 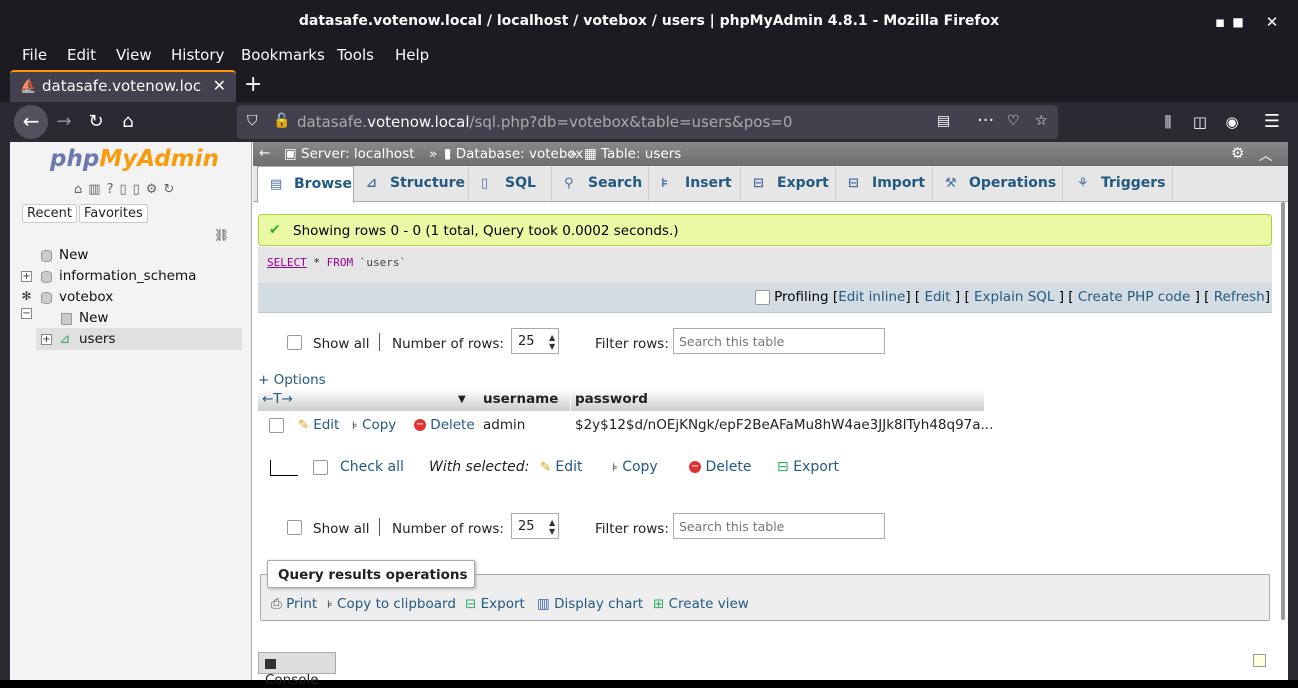 I want to click on library-icon: ⫼, so click(x=1168, y=122).